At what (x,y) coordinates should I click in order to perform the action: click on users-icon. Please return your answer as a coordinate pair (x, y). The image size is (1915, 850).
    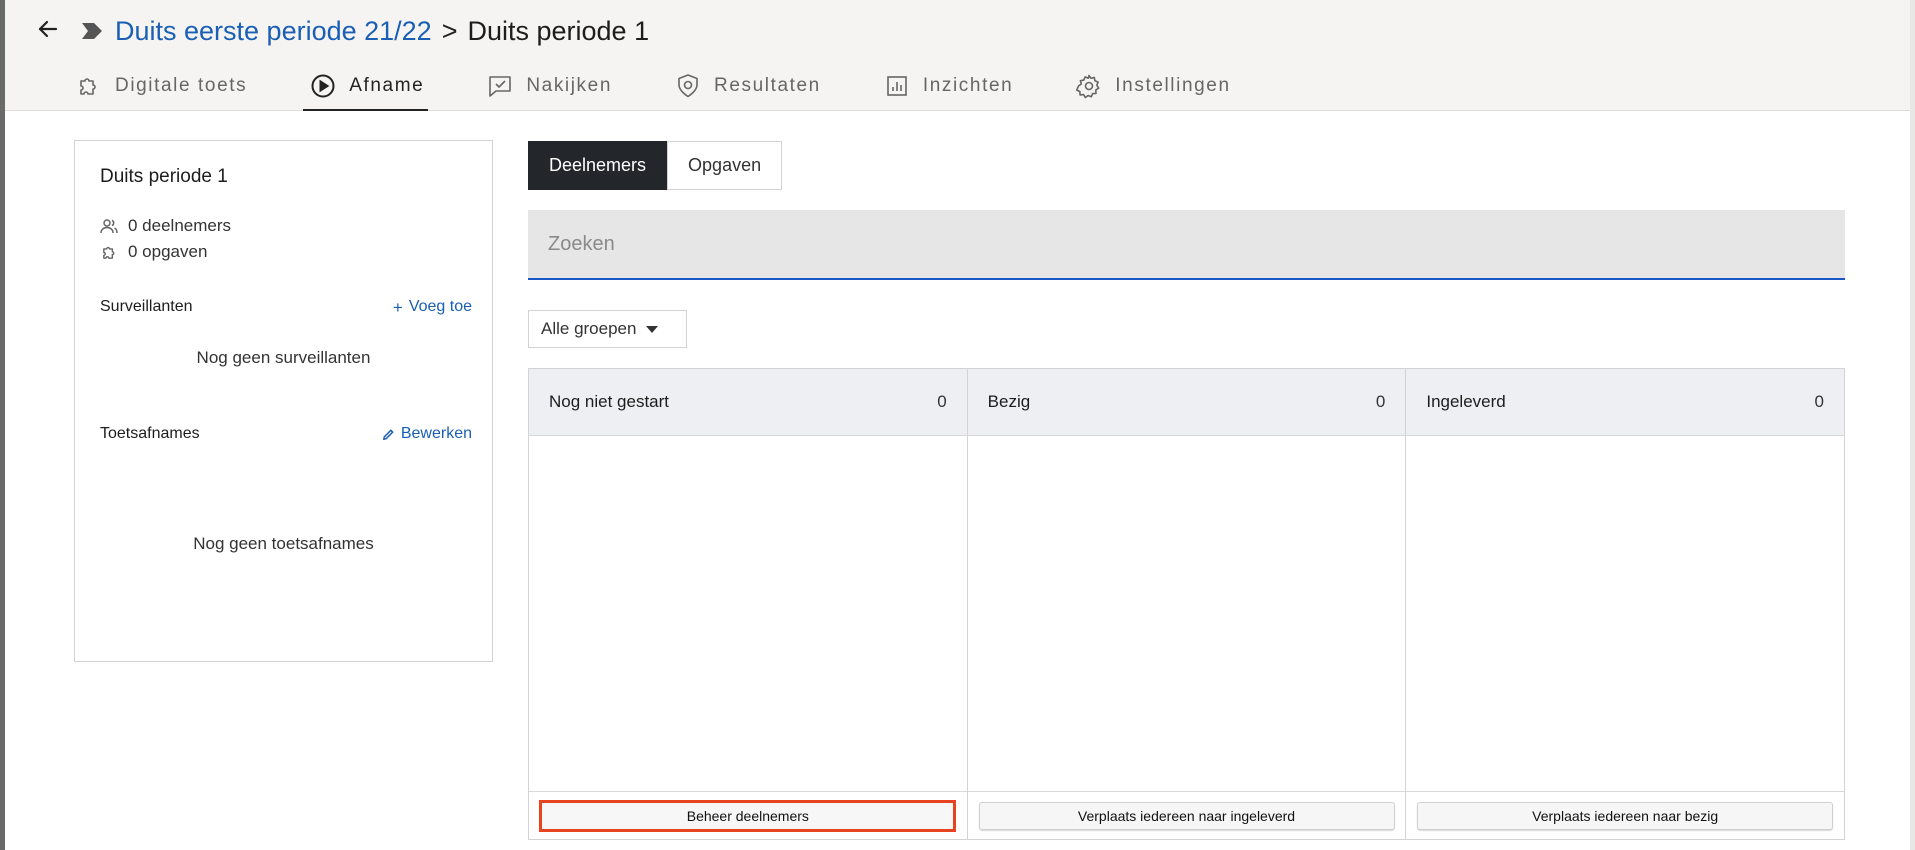
    Looking at the image, I should click on (109, 226).